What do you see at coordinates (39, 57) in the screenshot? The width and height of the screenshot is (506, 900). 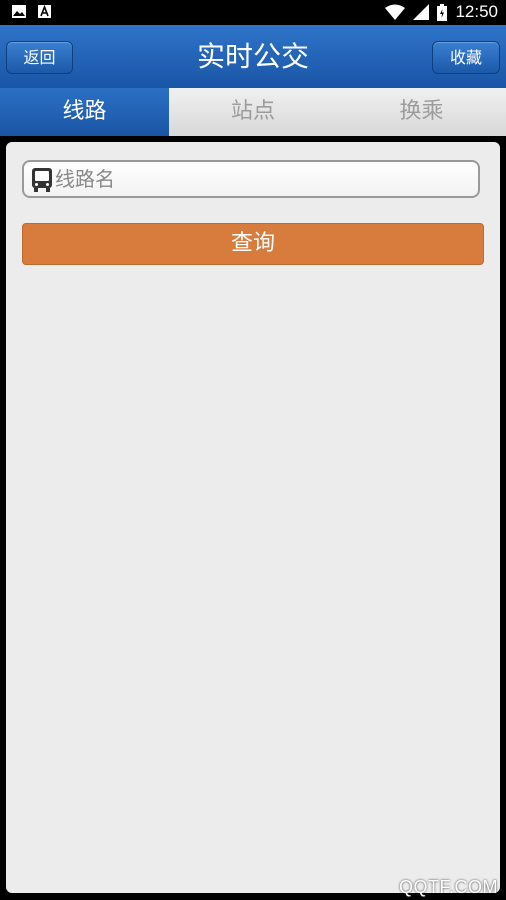 I see `back-button: 返回` at bounding box center [39, 57].